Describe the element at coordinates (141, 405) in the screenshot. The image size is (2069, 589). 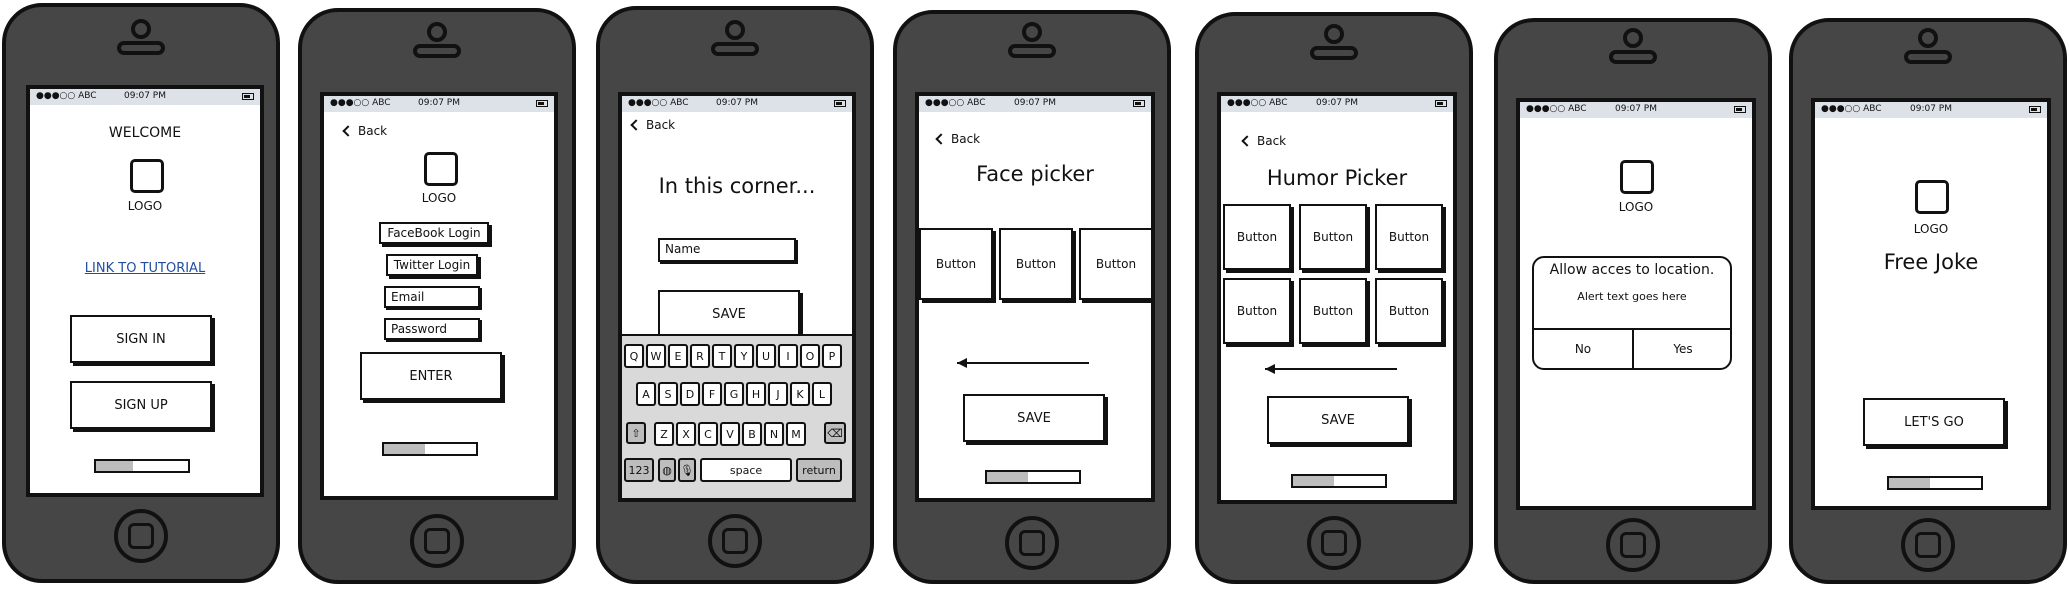
I see `sign-up-button: SIGN UP` at that location.